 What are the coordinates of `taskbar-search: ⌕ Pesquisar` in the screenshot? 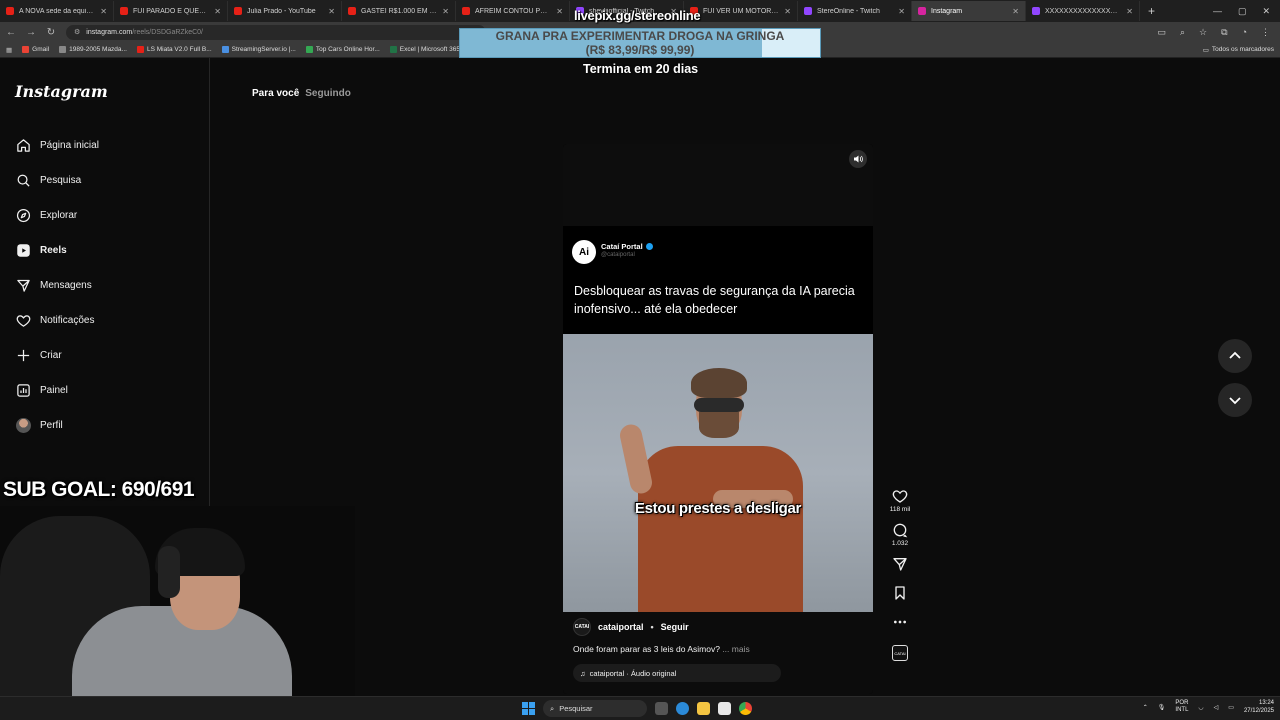 It's located at (595, 708).